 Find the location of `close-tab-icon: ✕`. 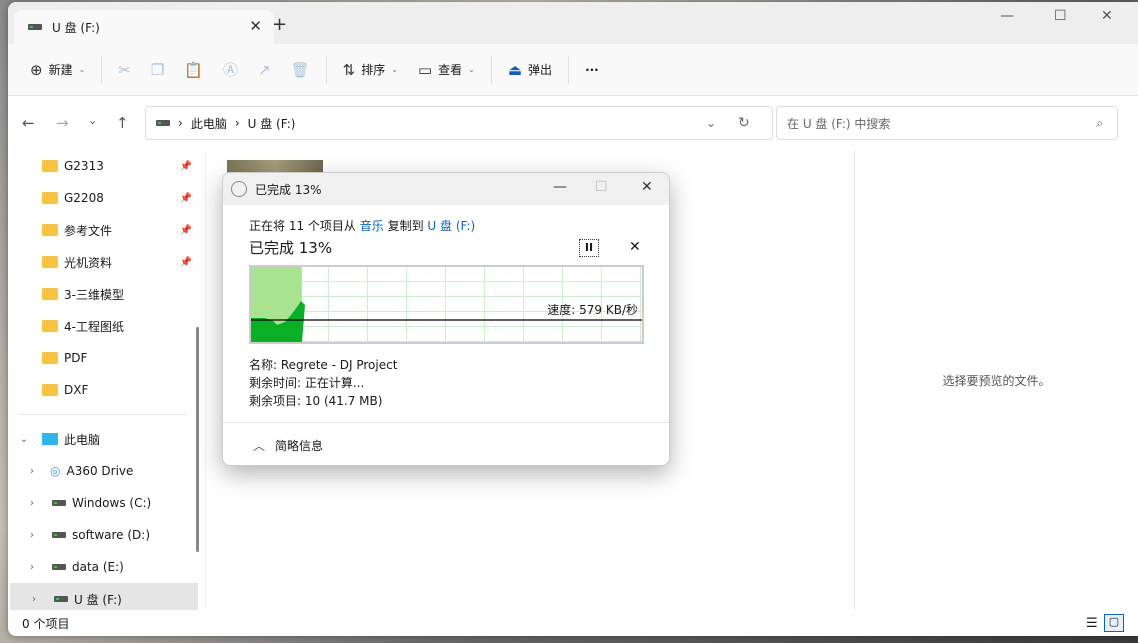

close-tab-icon: ✕ is located at coordinates (255, 26).